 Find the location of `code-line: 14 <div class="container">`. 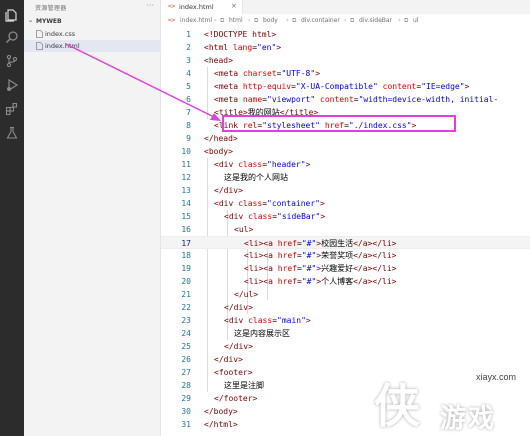

code-line: 14 <div class="container"> is located at coordinates (345, 203).